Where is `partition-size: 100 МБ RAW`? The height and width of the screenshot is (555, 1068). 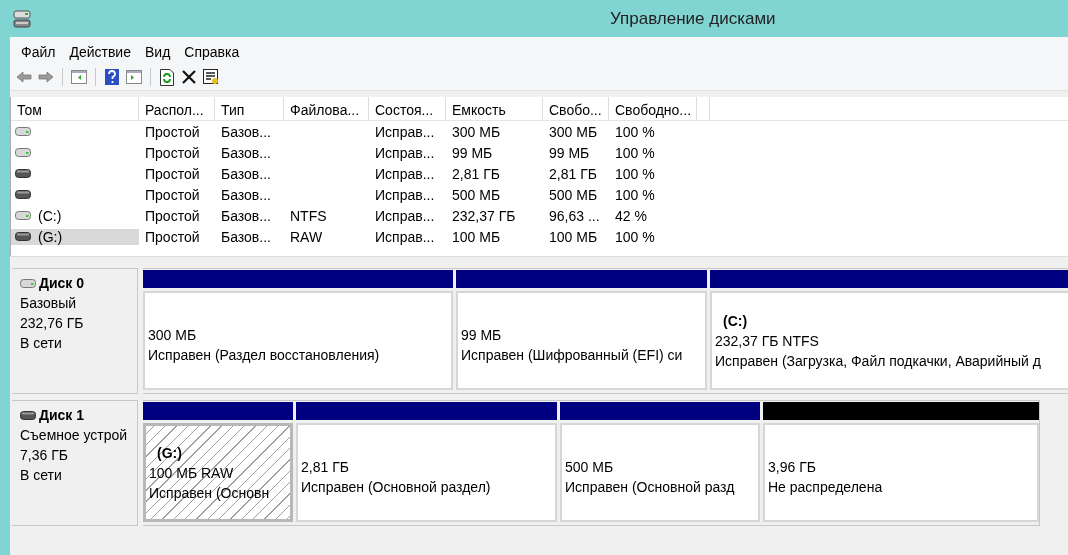 partition-size: 100 МБ RAW is located at coordinates (192, 472).